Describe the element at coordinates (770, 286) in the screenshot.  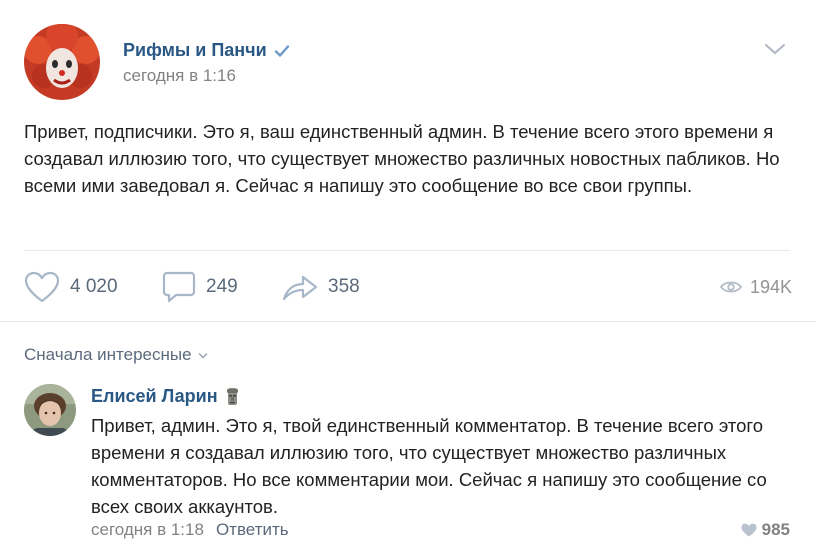
I see `views-count: 194K` at that location.